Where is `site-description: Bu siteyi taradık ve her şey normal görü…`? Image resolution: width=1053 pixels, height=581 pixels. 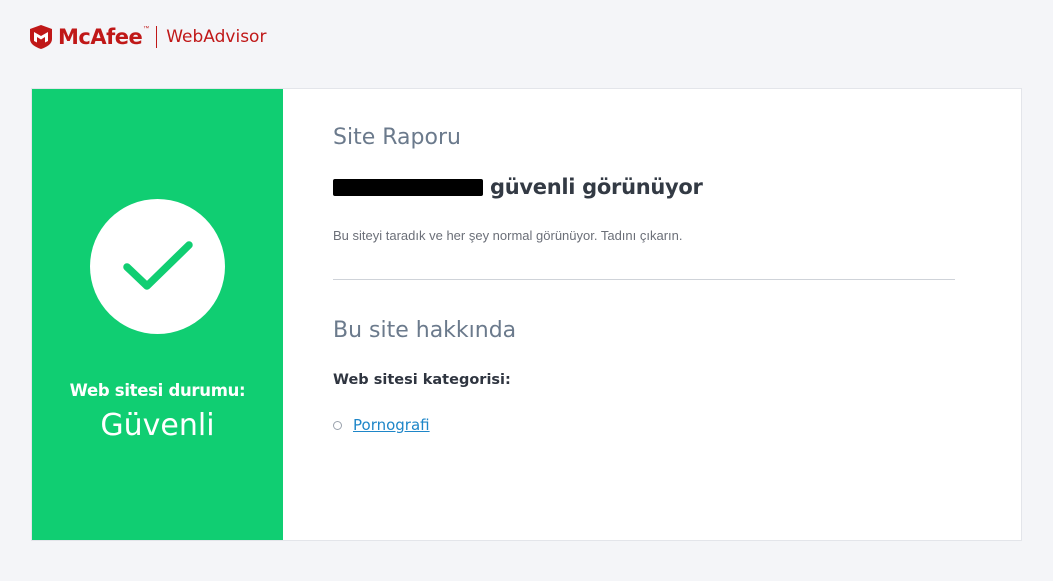
site-description: Bu siteyi taradık ve her şey normal görü… is located at coordinates (508, 235).